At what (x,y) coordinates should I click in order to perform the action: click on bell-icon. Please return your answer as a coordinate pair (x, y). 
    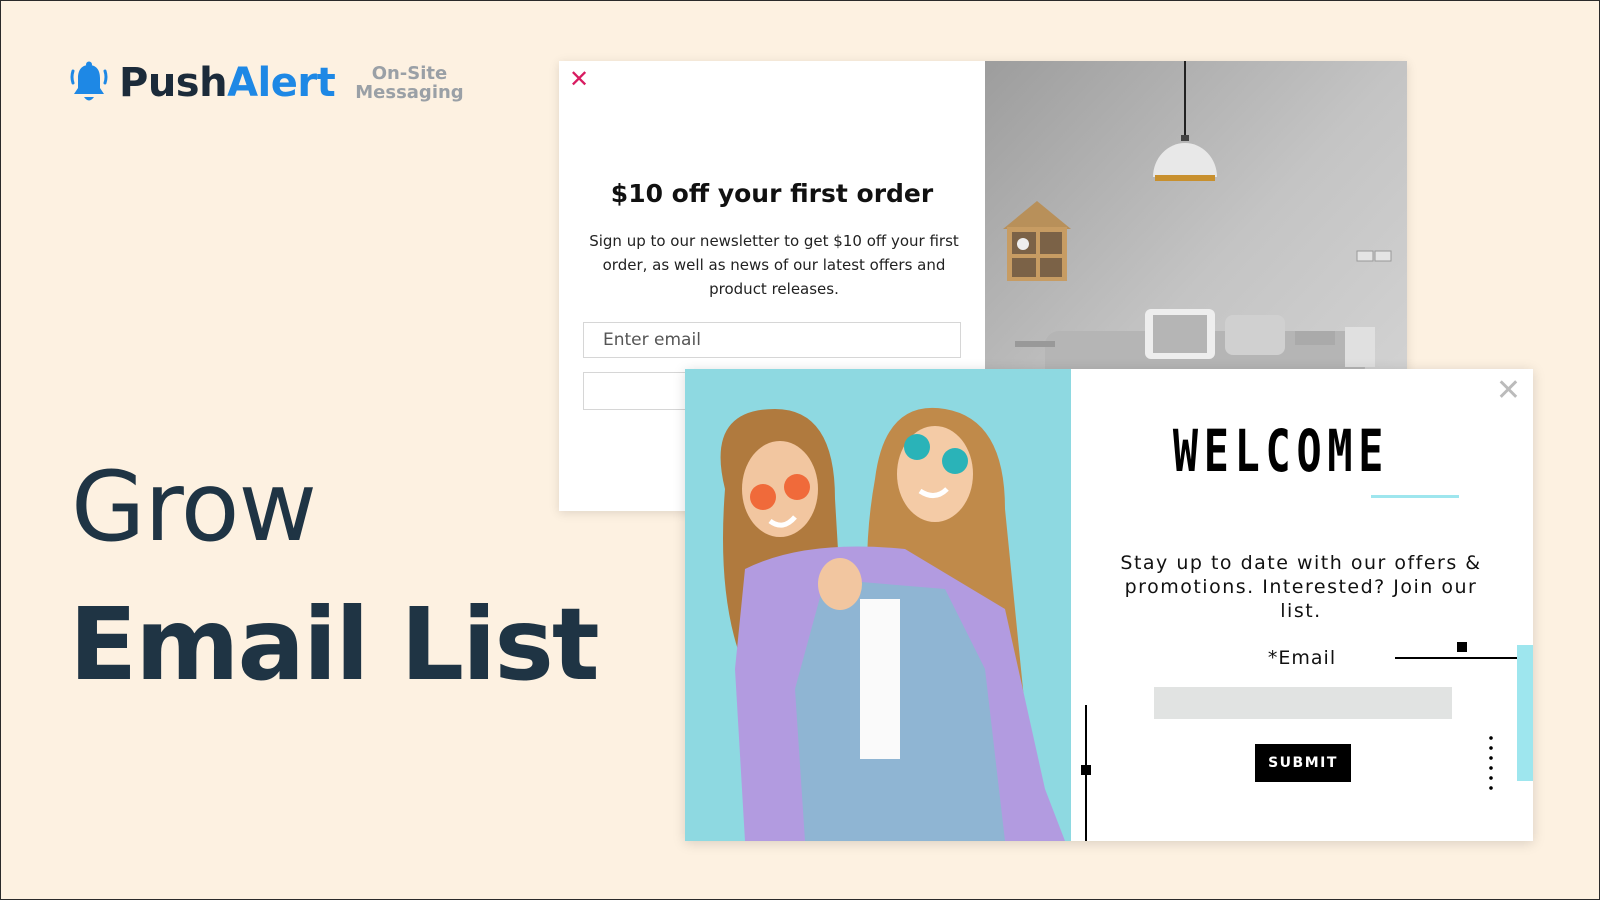
    Looking at the image, I should click on (89, 81).